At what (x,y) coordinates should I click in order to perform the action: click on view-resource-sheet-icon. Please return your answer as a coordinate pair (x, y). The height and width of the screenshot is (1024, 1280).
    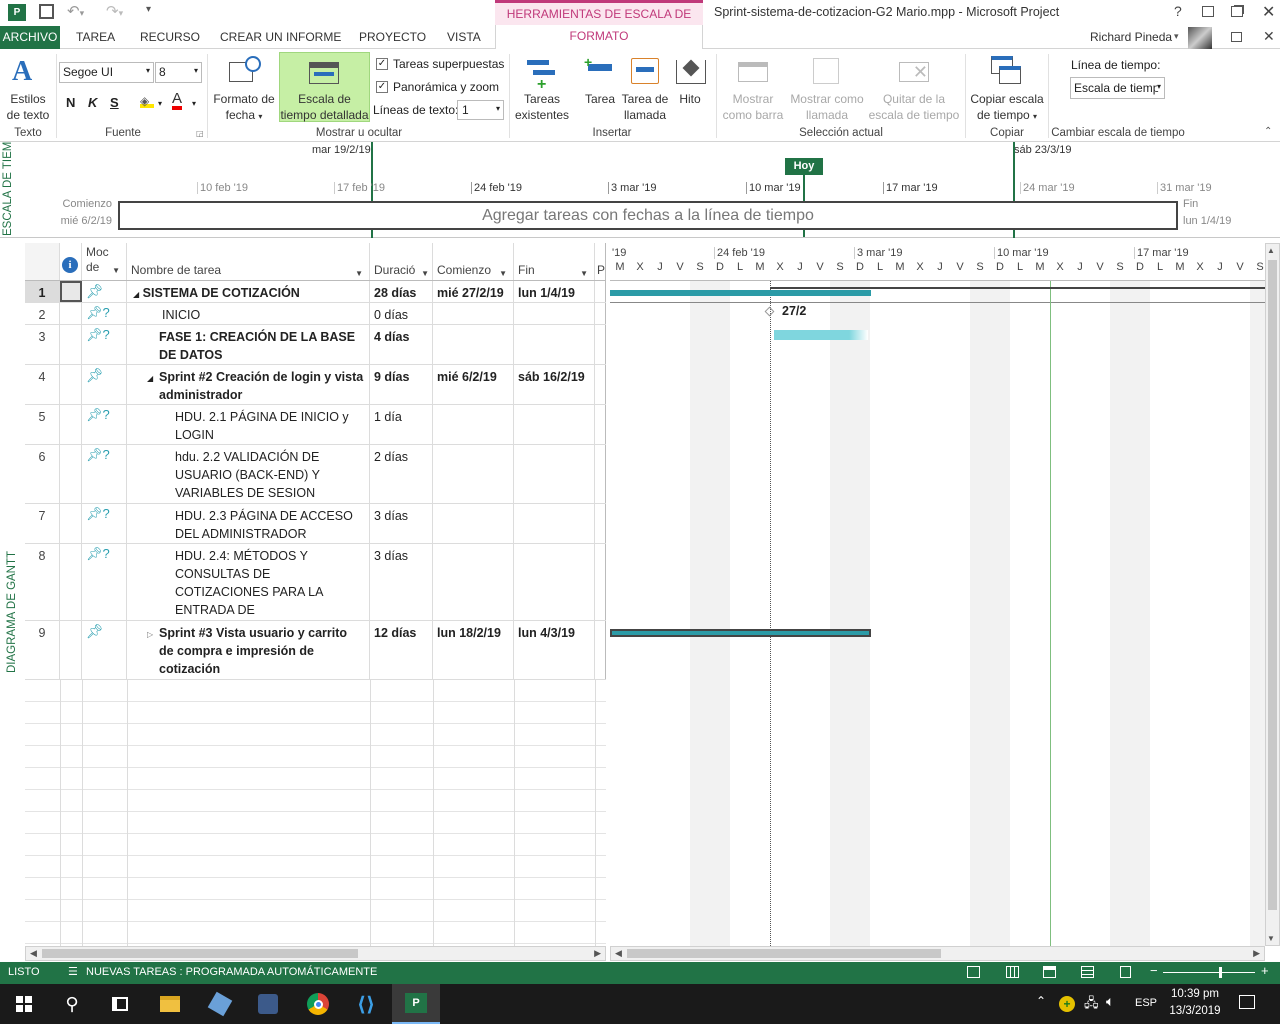
    Looking at the image, I should click on (1087, 972).